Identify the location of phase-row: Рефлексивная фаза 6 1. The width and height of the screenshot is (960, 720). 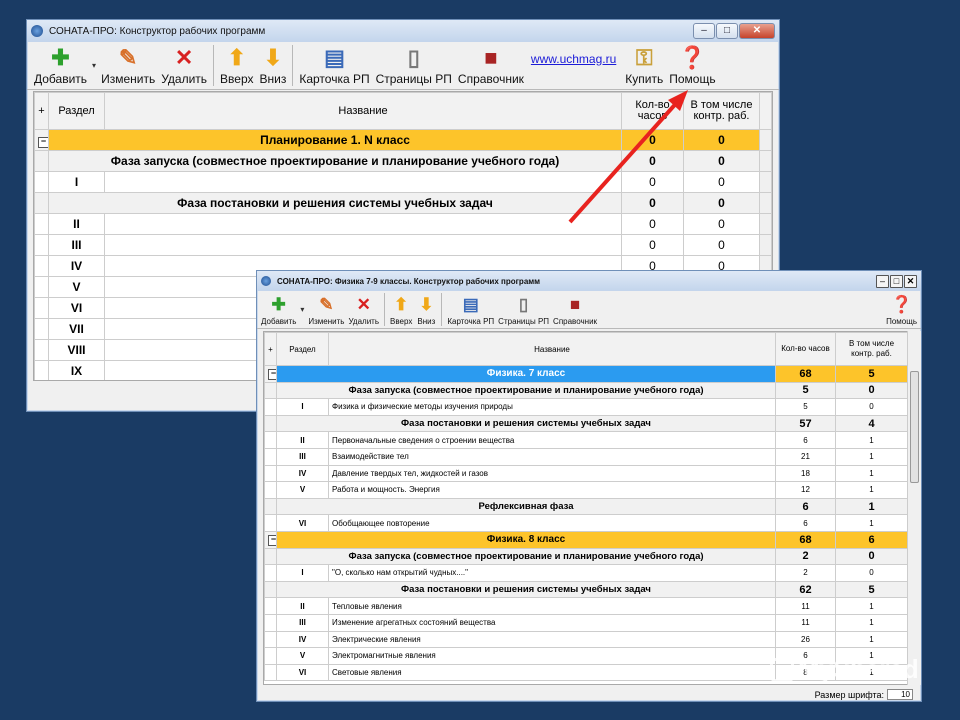
(586, 506).